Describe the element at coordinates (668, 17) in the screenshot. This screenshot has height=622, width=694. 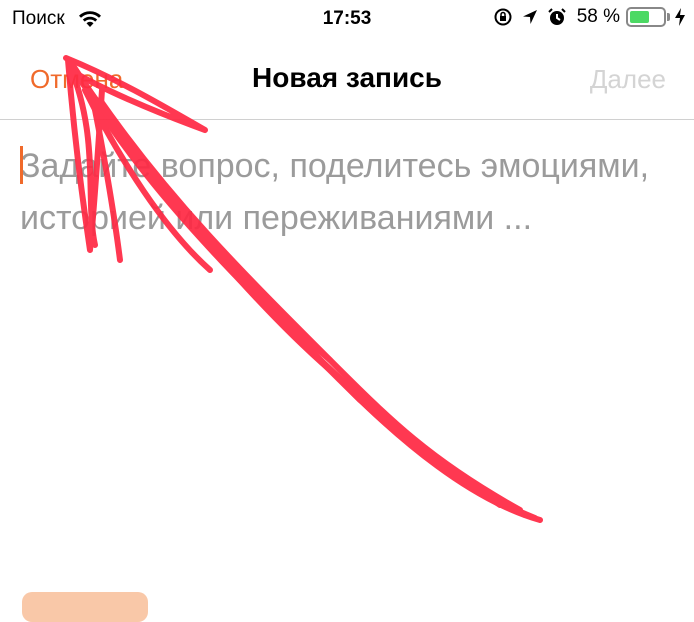
I see `battery-cap` at that location.